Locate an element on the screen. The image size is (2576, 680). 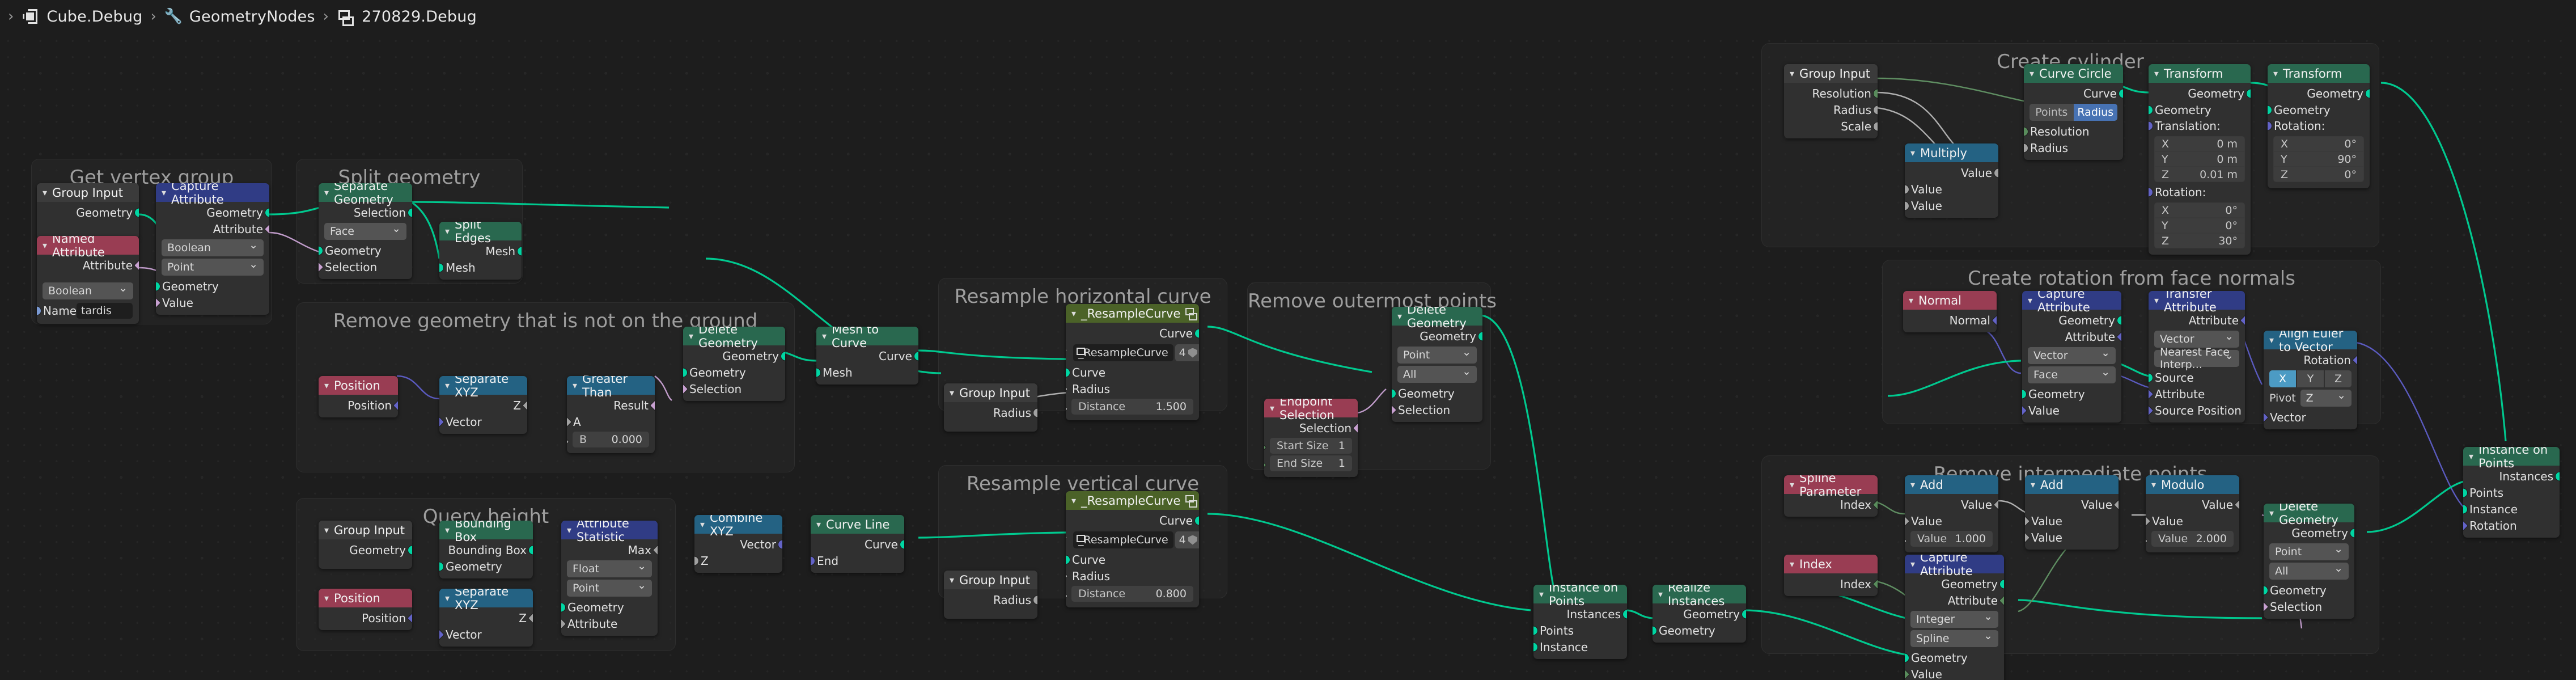
node-position-1: ▾ Position Position is located at coordinates (358, 396).